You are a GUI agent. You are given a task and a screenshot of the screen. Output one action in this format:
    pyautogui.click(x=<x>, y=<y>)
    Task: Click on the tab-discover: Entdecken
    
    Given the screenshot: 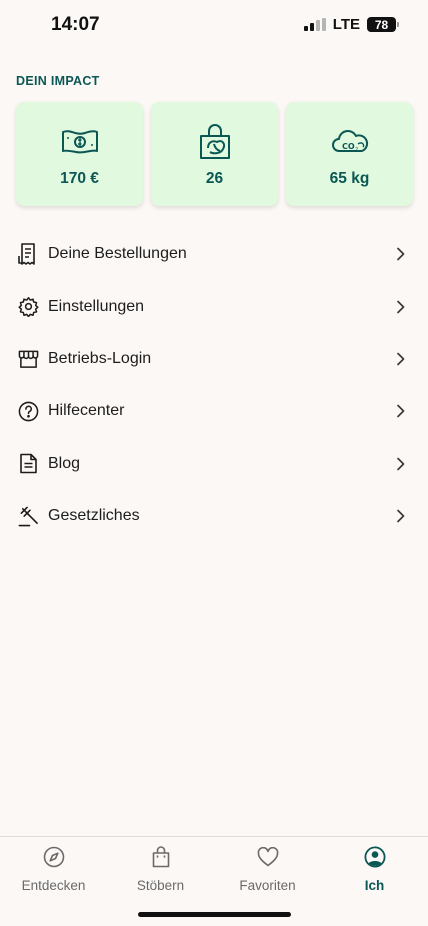 What is the action you would take?
    pyautogui.click(x=53, y=869)
    